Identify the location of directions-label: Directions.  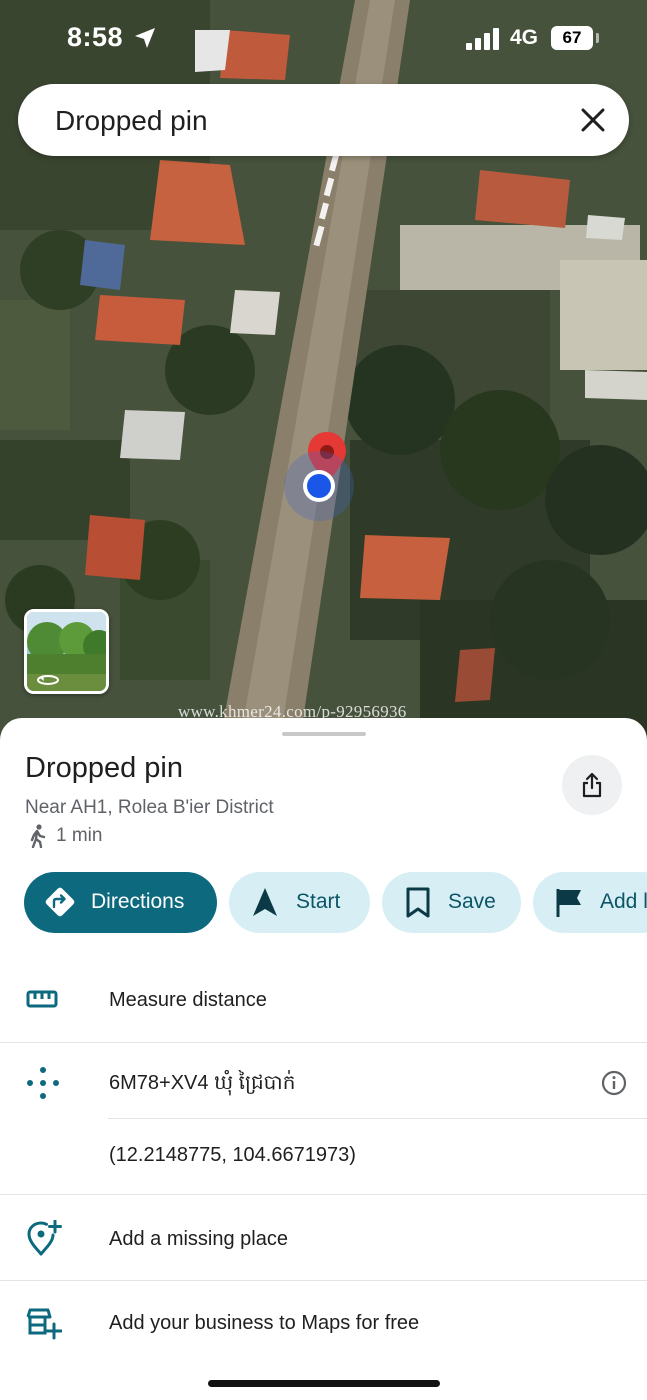
(138, 901).